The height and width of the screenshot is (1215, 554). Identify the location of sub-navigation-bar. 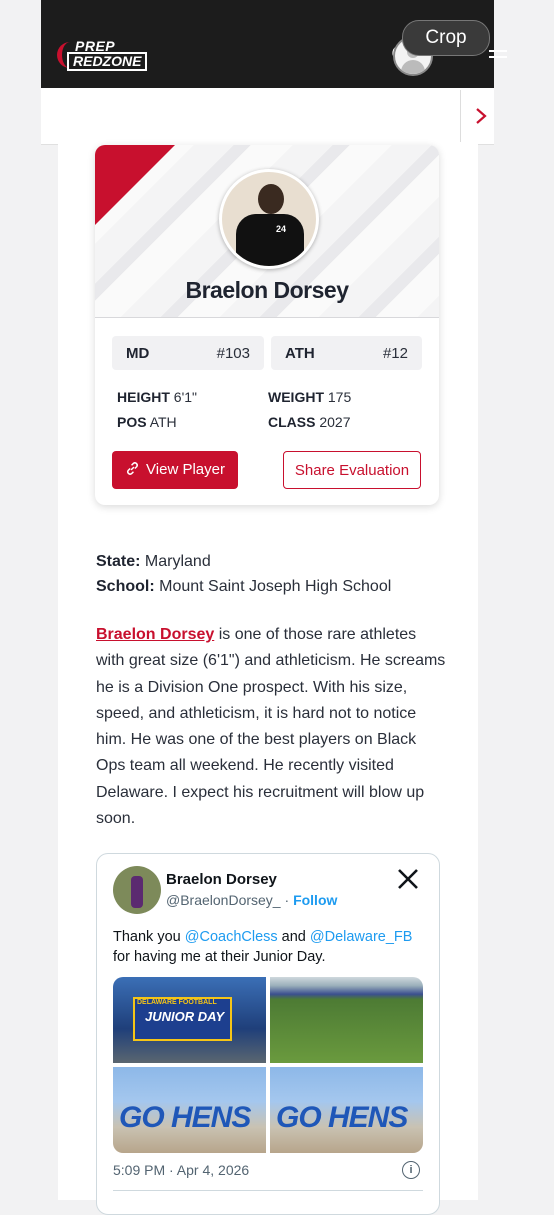
(267, 116).